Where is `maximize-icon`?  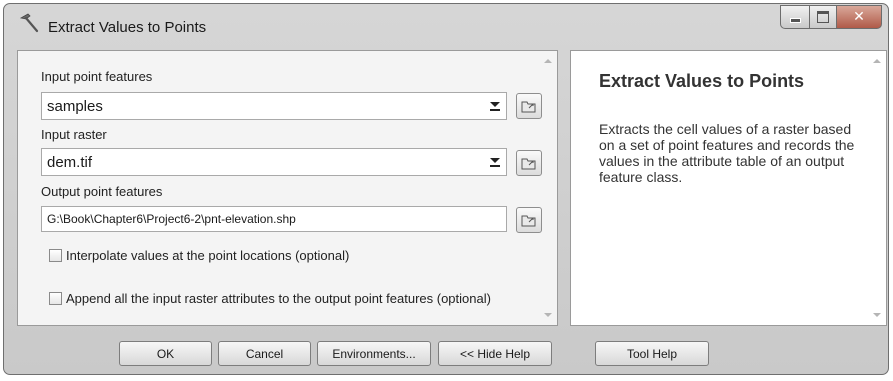
maximize-icon is located at coordinates (823, 17).